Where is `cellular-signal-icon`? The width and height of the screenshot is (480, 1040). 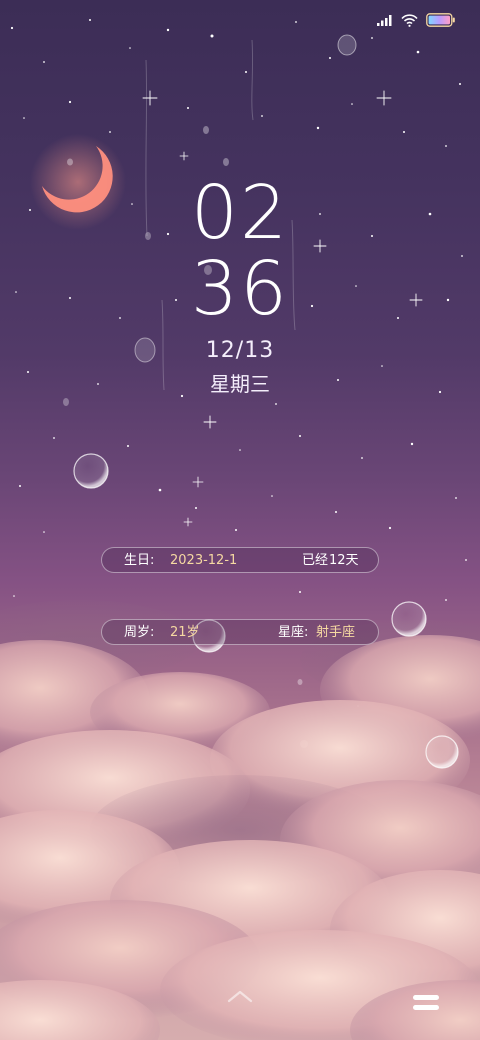
cellular-signal-icon is located at coordinates (385, 20).